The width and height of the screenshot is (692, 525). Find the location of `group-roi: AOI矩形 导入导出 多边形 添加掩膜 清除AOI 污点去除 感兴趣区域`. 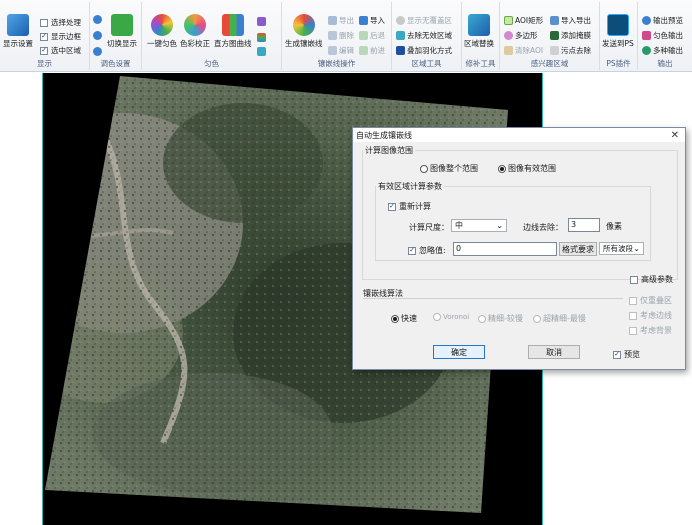

group-roi: AOI矩形 导入导出 多边形 添加掩膜 清除AOI 污点去除 感兴趣区域 is located at coordinates (550, 36).